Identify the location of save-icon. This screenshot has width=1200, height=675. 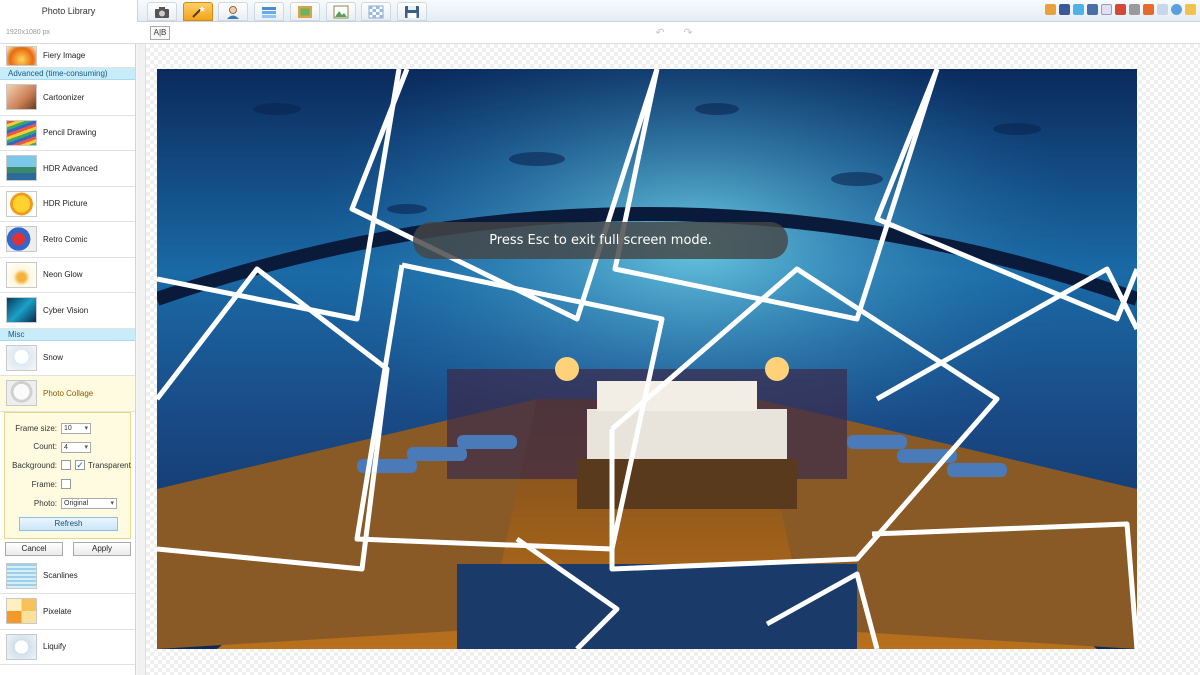
(412, 11).